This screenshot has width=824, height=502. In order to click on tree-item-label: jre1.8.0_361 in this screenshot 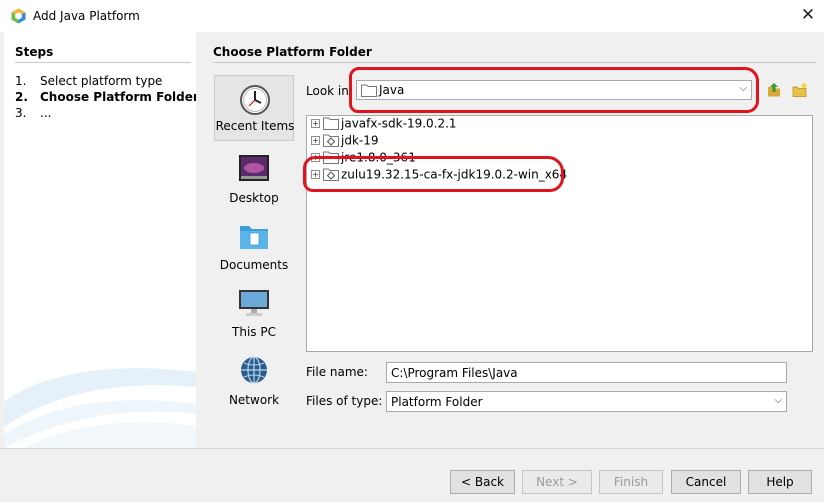, I will do `click(378, 157)`.